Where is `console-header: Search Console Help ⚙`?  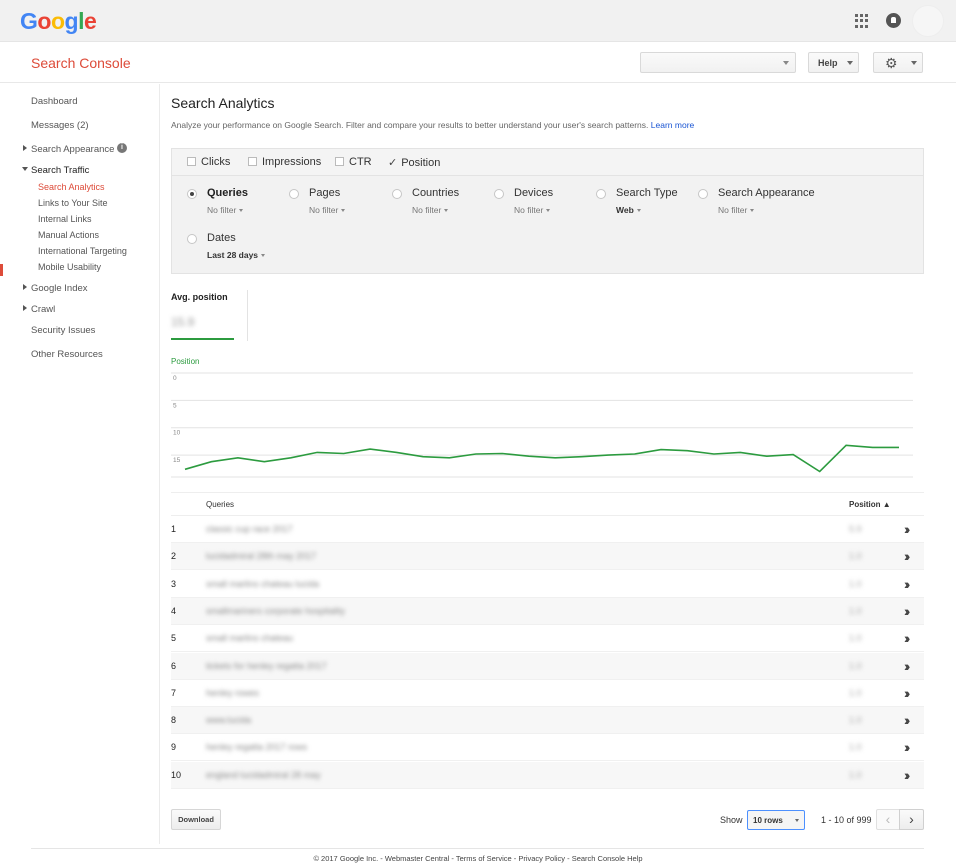 console-header: Search Console Help ⚙ is located at coordinates (478, 63).